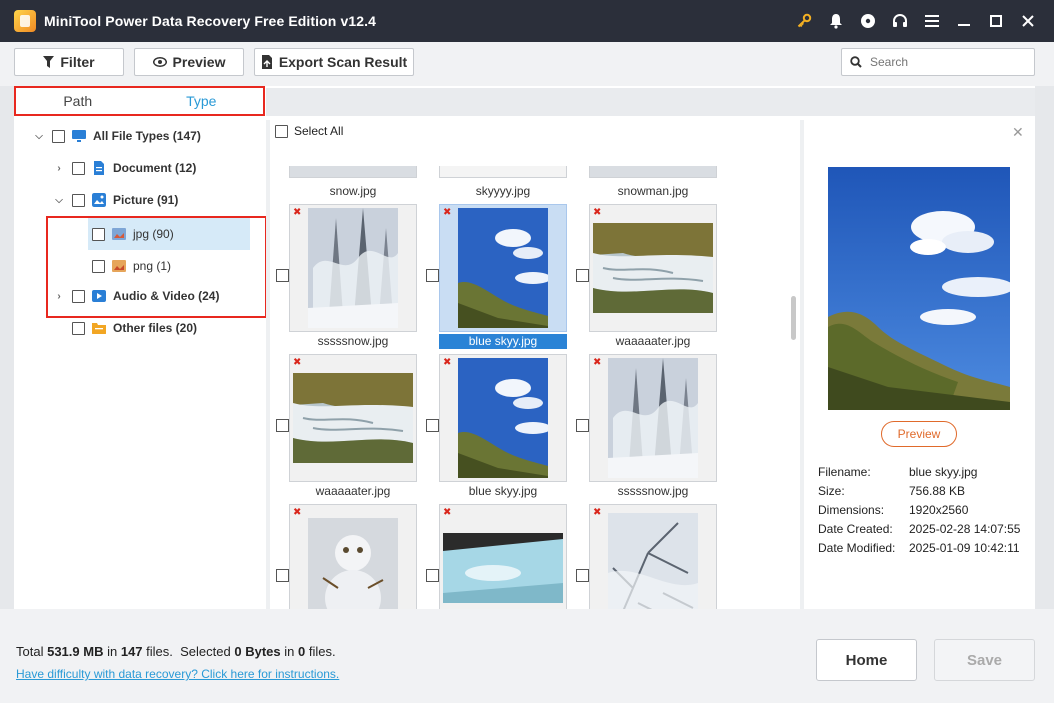  I want to click on menu-icon, so click(932, 21).